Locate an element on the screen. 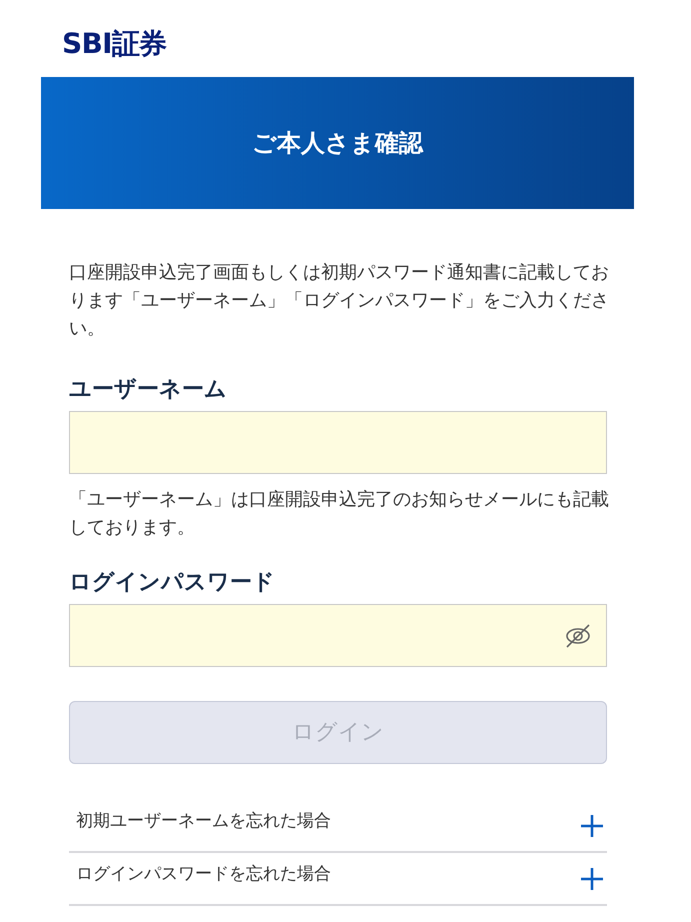  help-accordion-item: 初期ユーザーネームを忘れた場合 is located at coordinates (338, 826).